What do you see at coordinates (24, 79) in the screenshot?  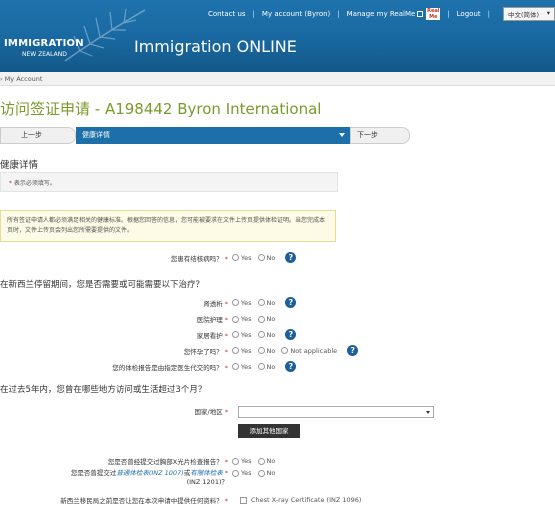 I see `breadcrumb-my-account: My Account` at bounding box center [24, 79].